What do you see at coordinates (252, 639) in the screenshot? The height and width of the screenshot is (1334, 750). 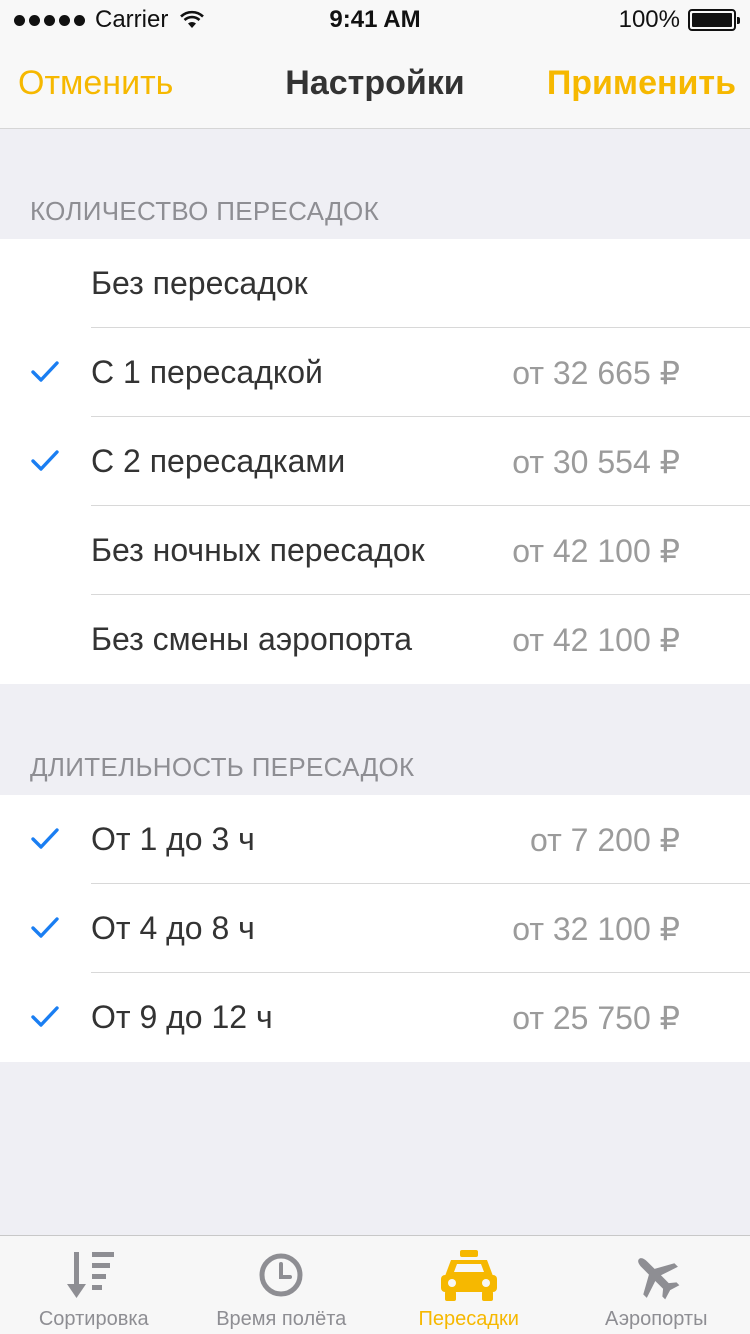 I see `filter-row-label: Без смены аэропорта` at bounding box center [252, 639].